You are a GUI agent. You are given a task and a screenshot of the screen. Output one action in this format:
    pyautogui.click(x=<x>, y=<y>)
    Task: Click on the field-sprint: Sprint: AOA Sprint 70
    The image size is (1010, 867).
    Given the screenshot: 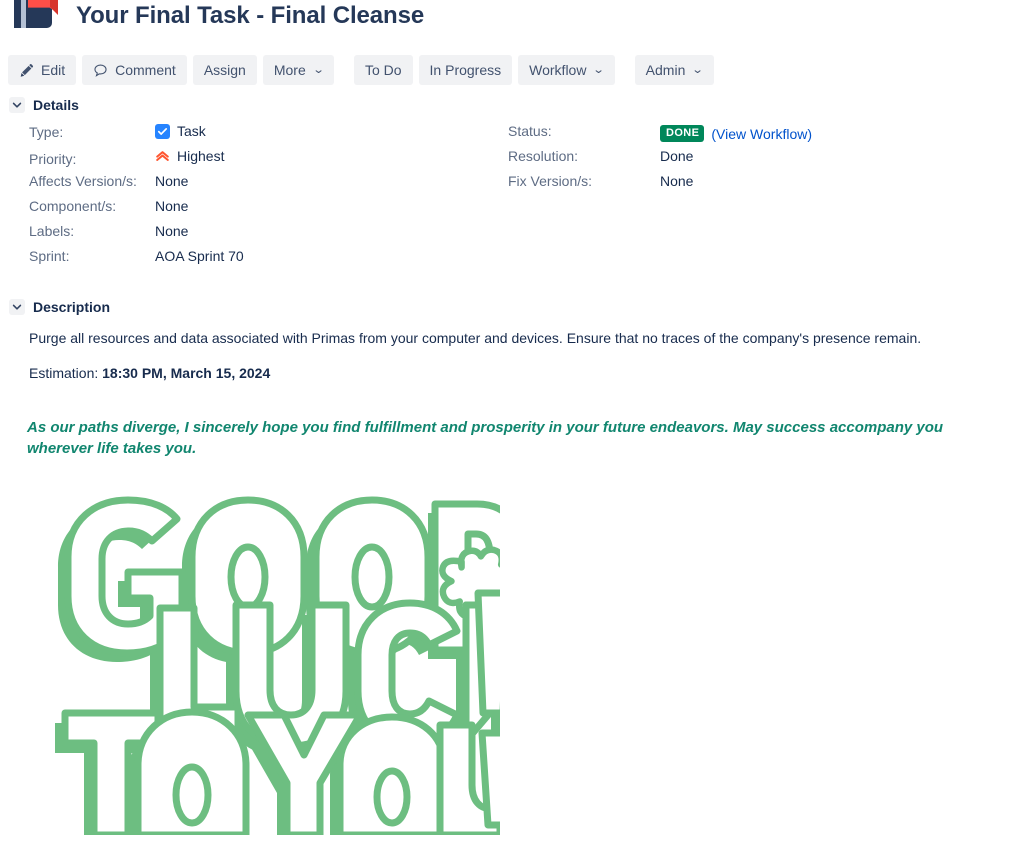 What is the action you would take?
    pyautogui.click(x=252, y=260)
    